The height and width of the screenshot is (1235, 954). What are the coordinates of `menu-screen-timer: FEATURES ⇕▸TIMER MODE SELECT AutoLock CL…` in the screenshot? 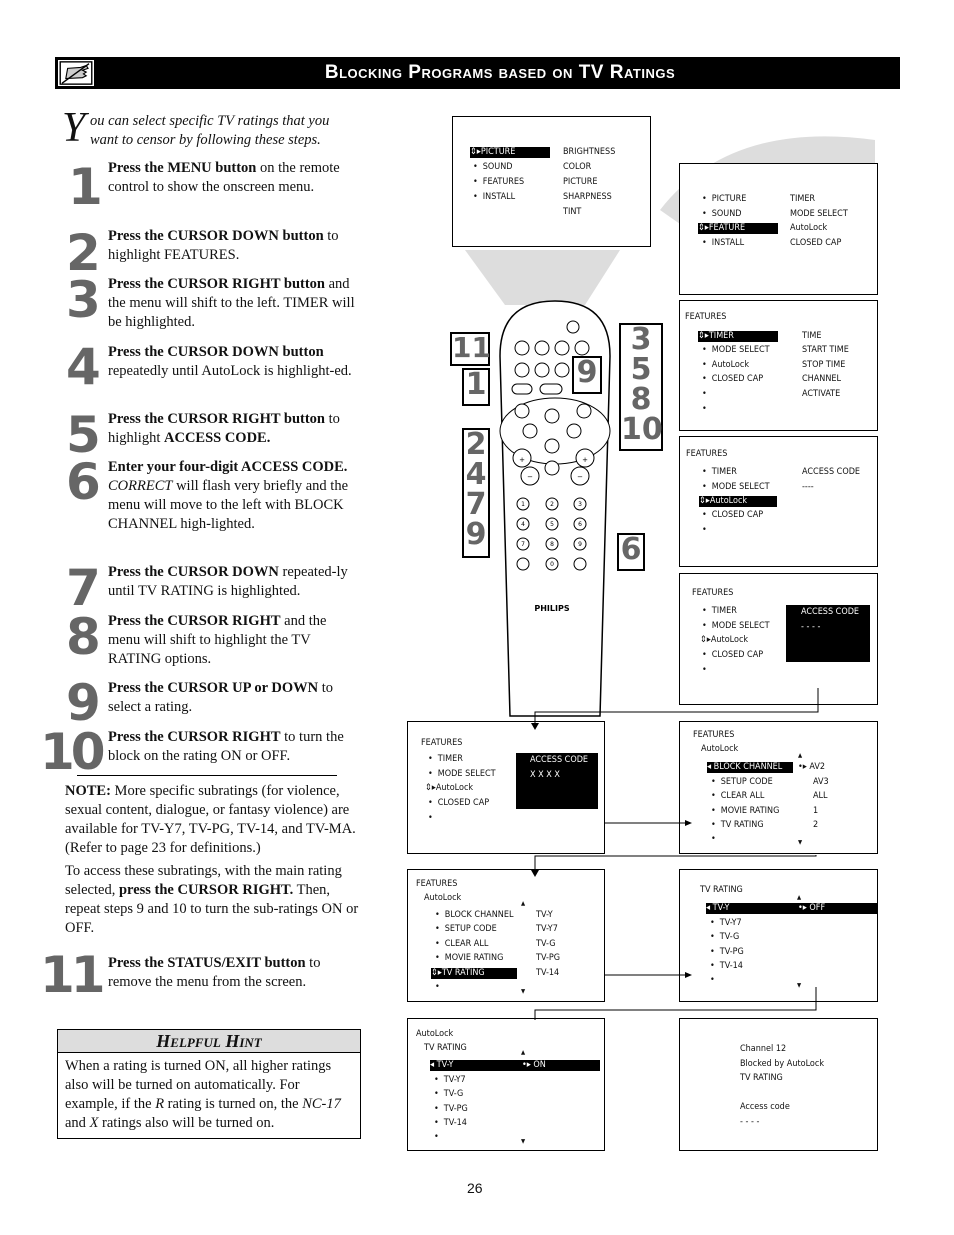 It's located at (778, 365).